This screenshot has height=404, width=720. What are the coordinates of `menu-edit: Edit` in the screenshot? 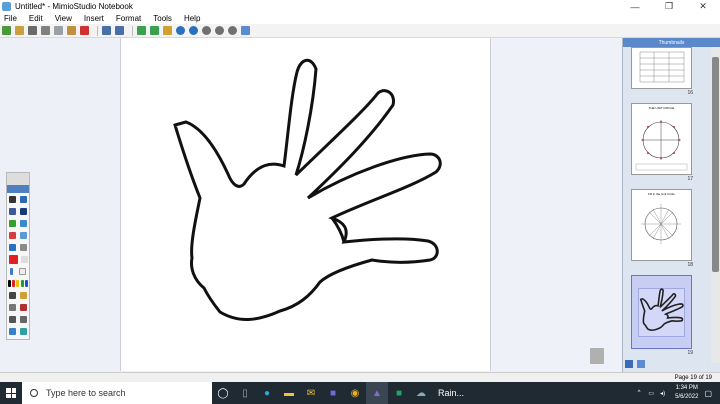 It's located at (36, 18).